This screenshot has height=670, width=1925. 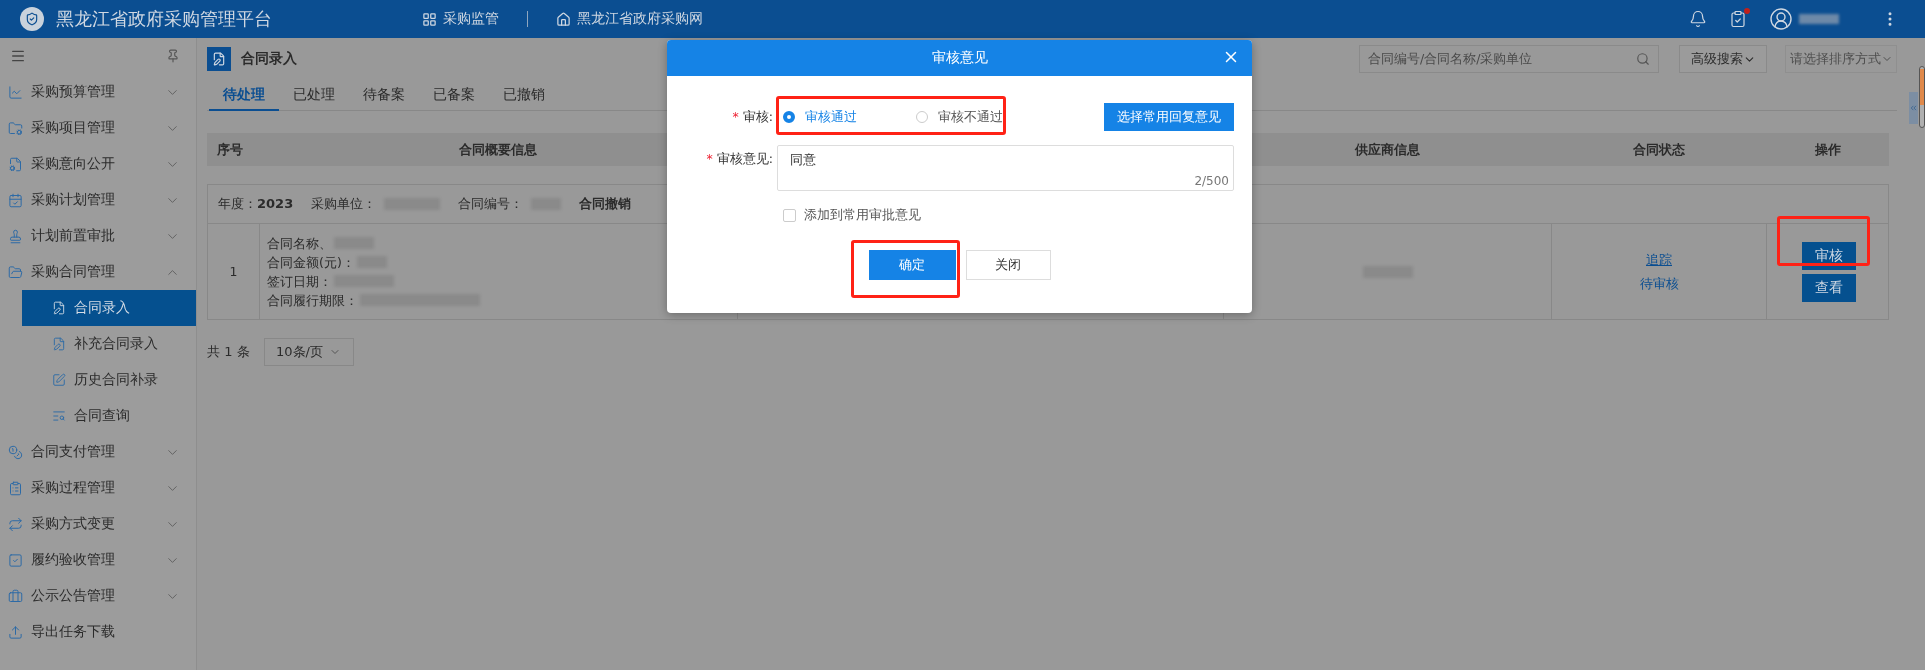 What do you see at coordinates (299, 281) in the screenshot?
I see `field-label: 签订日期：` at bounding box center [299, 281].